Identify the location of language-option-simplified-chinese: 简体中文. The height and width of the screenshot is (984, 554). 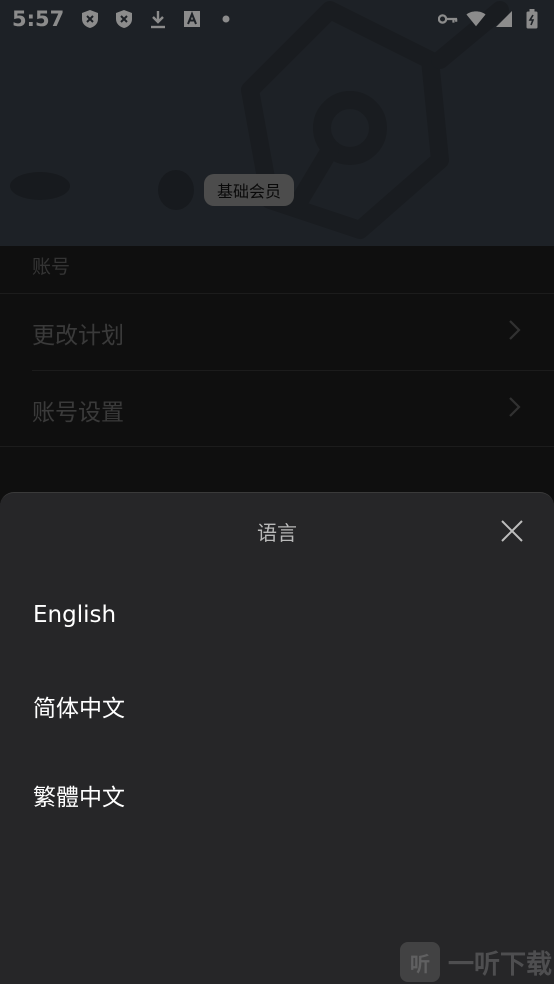
(277, 706).